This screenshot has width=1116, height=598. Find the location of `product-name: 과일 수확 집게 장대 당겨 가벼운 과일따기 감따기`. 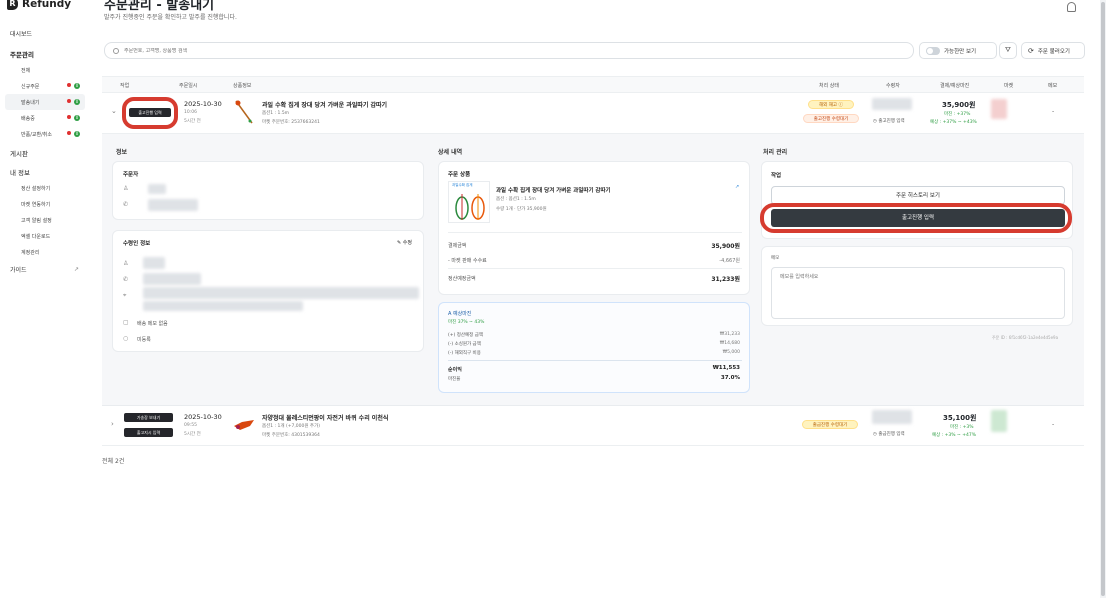

product-name: 과일 수확 집게 장대 당겨 가벼운 과일따기 감따기 is located at coordinates (324, 104).